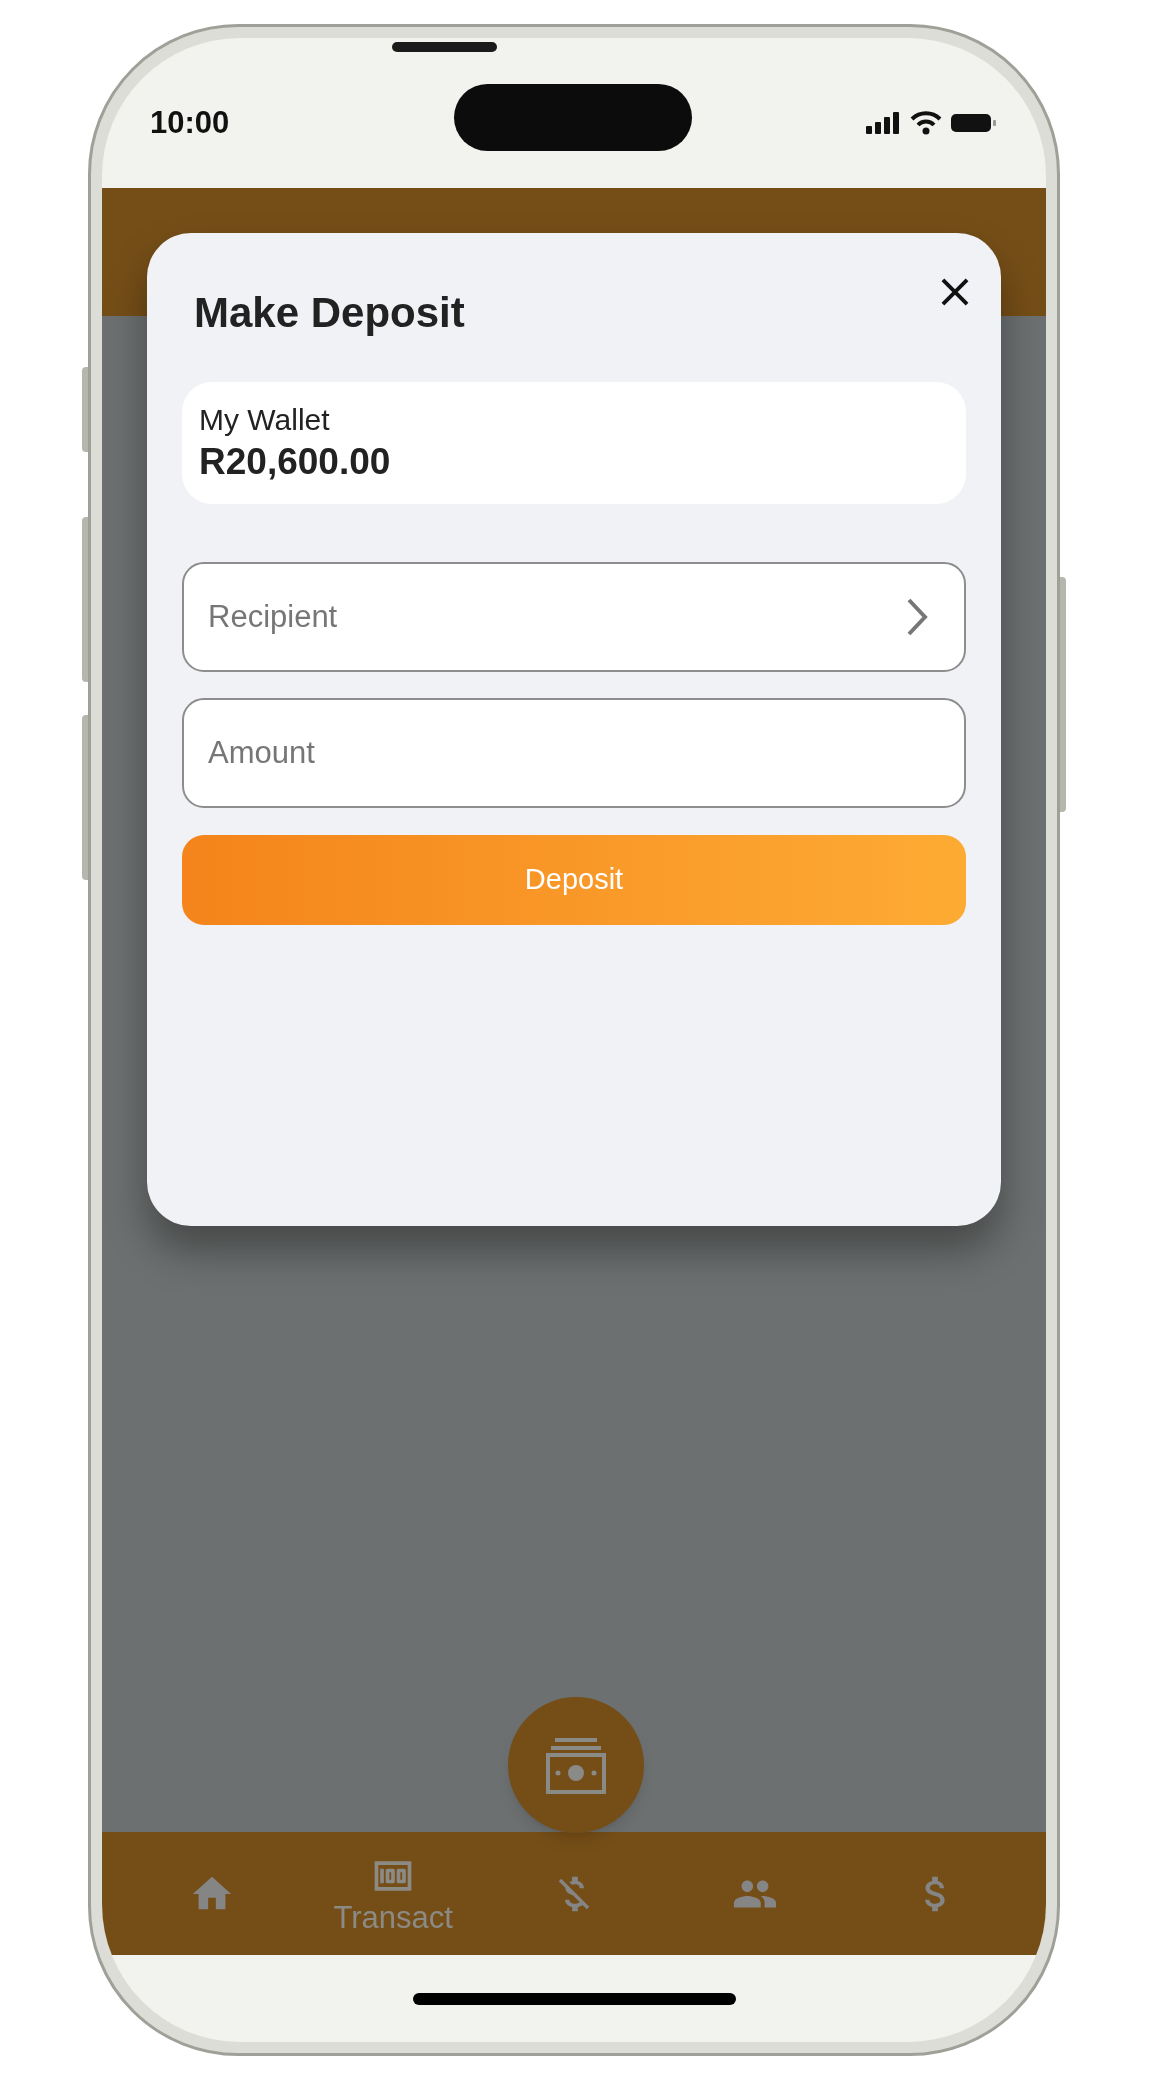 The width and height of the screenshot is (1170, 2086). What do you see at coordinates (329, 313) in the screenshot?
I see `dialog-title: Make Deposit` at bounding box center [329, 313].